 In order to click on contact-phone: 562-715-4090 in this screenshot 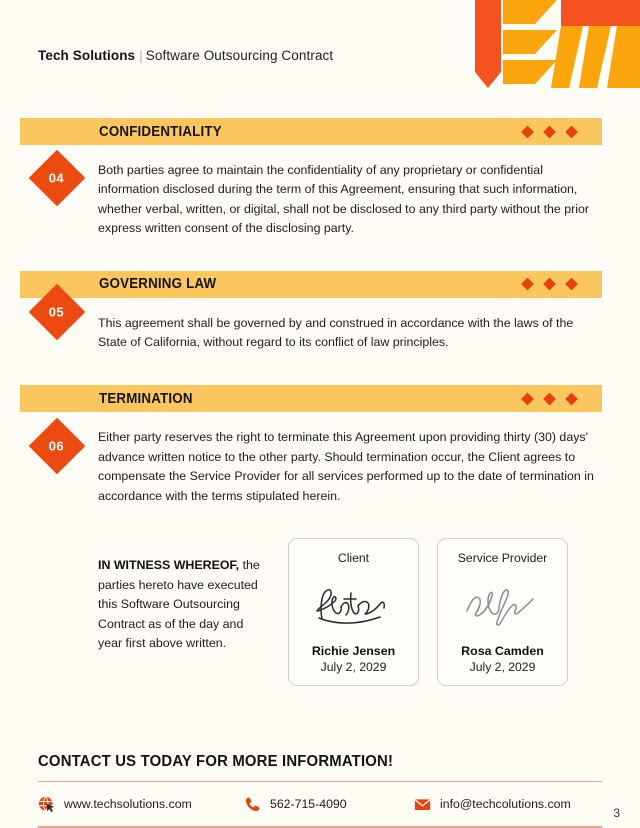, I will do `click(329, 804)`.